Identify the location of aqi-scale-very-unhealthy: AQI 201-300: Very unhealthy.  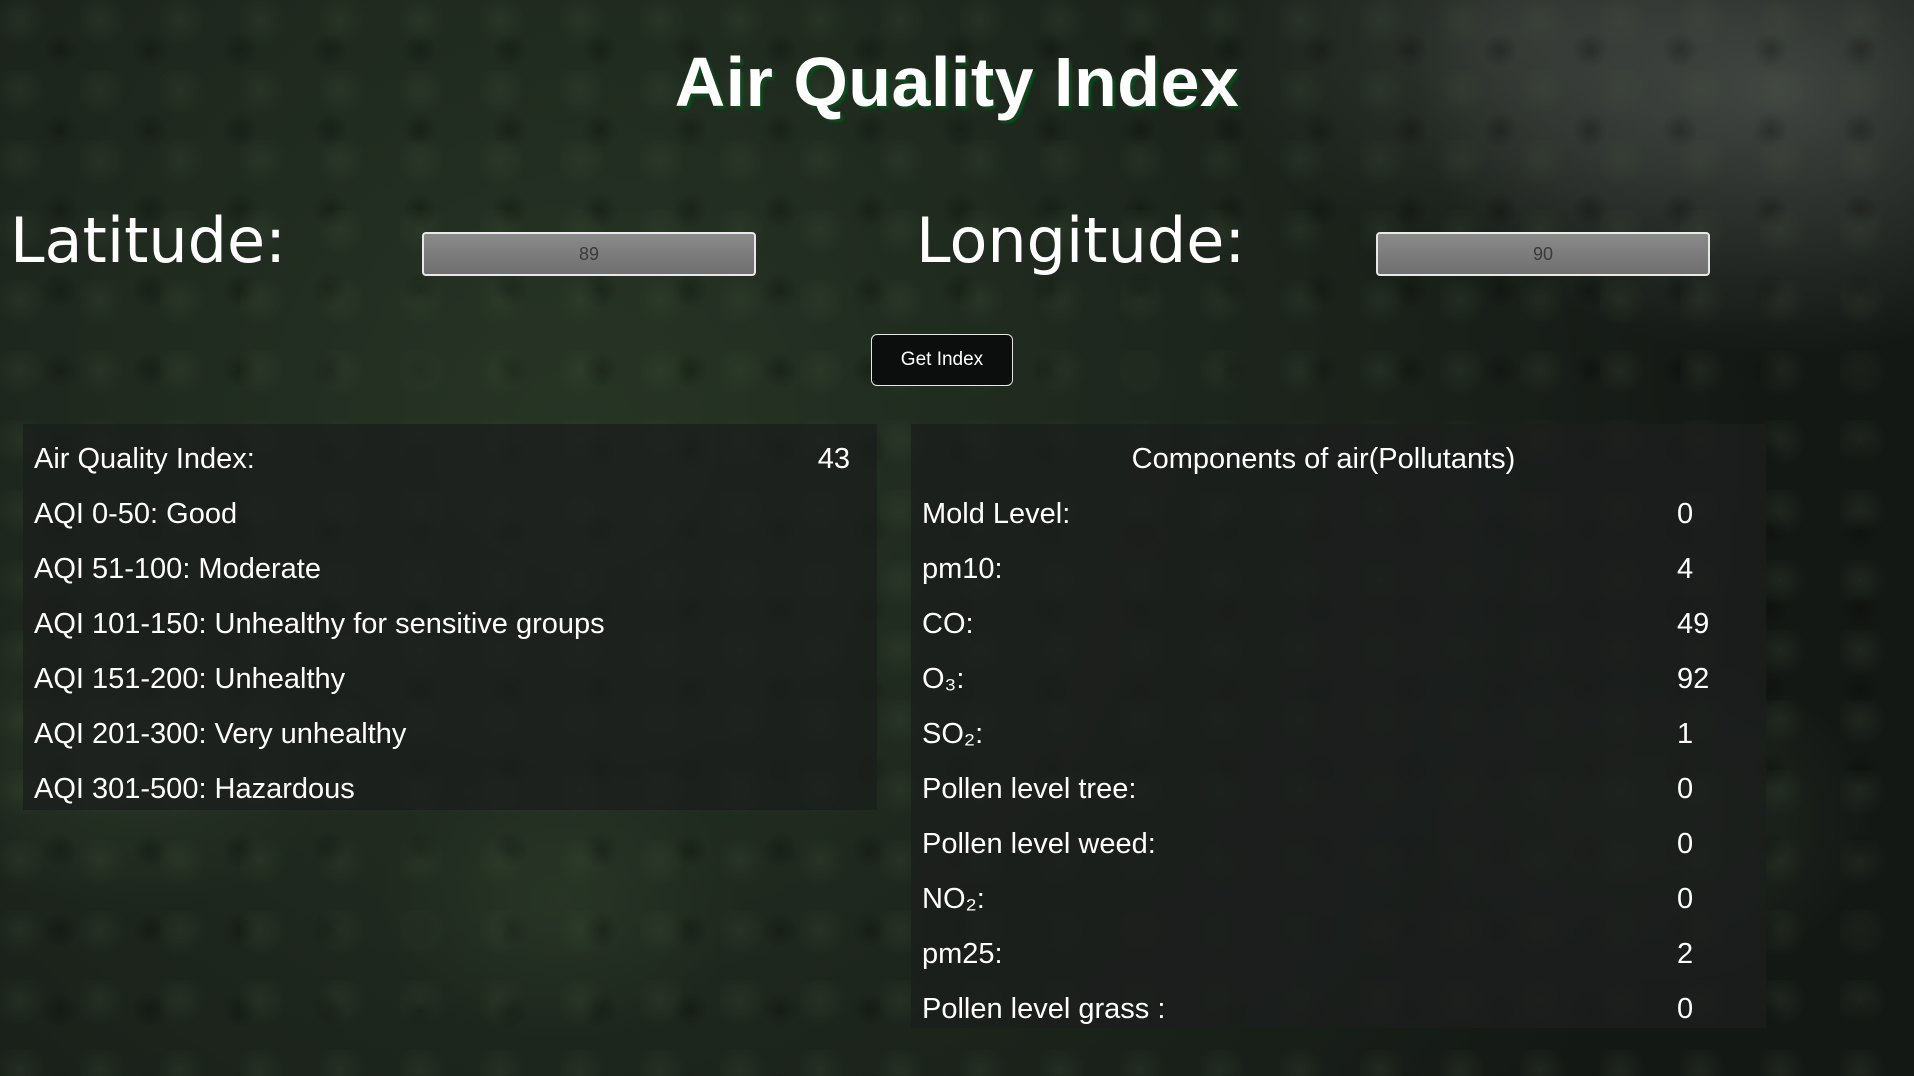
(220, 734).